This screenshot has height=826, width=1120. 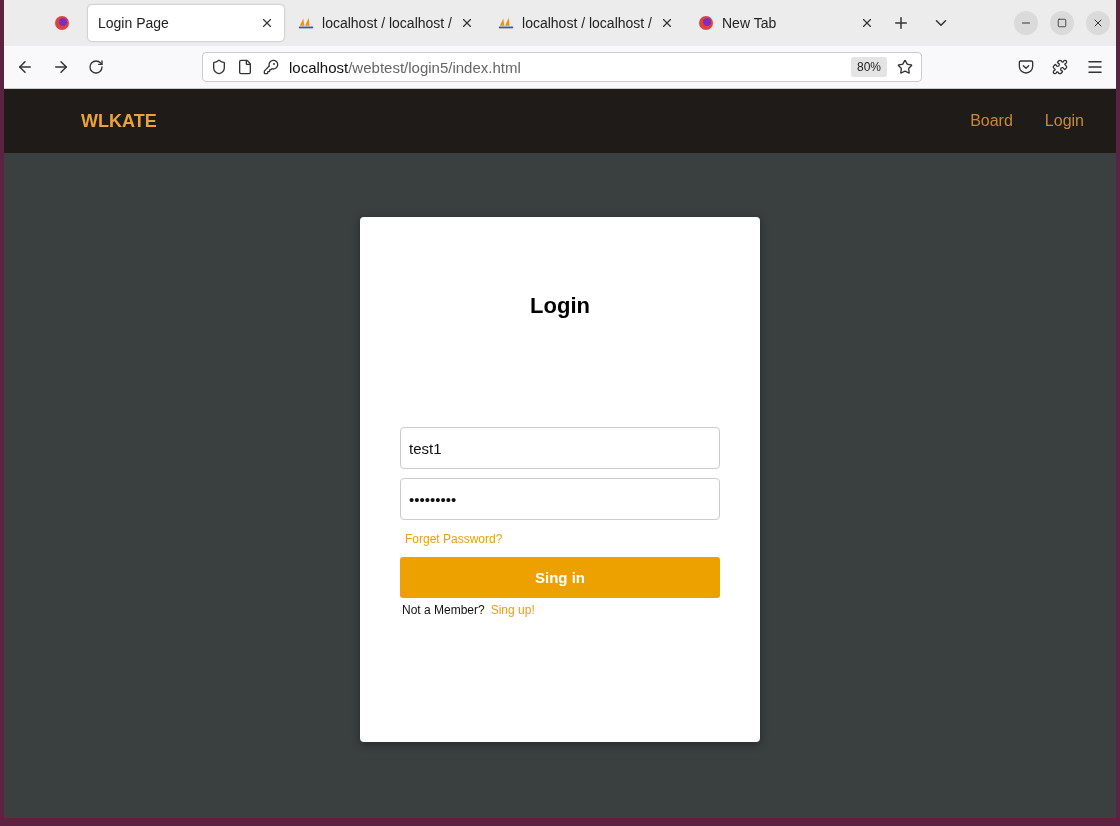 What do you see at coordinates (786, 23) in the screenshot?
I see `browser-tab: New Tab` at bounding box center [786, 23].